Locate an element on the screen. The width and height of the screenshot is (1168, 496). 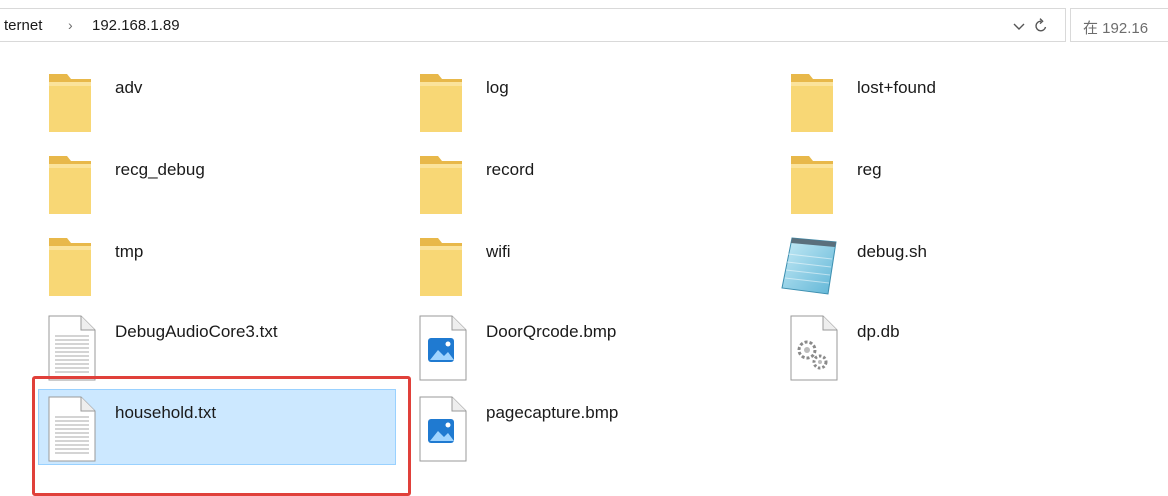
file-name: pagecapture.bmp is located at coordinates (552, 412).